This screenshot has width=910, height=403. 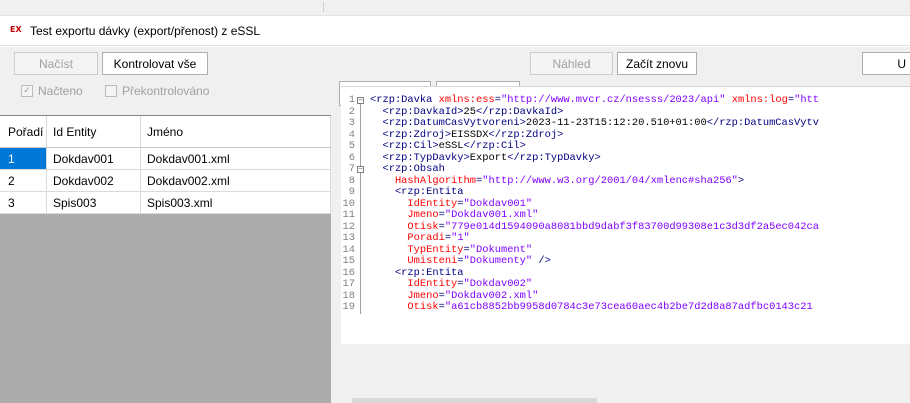 What do you see at coordinates (94, 180) in the screenshot?
I see `row-entity-id-cell: Dokdav002` at bounding box center [94, 180].